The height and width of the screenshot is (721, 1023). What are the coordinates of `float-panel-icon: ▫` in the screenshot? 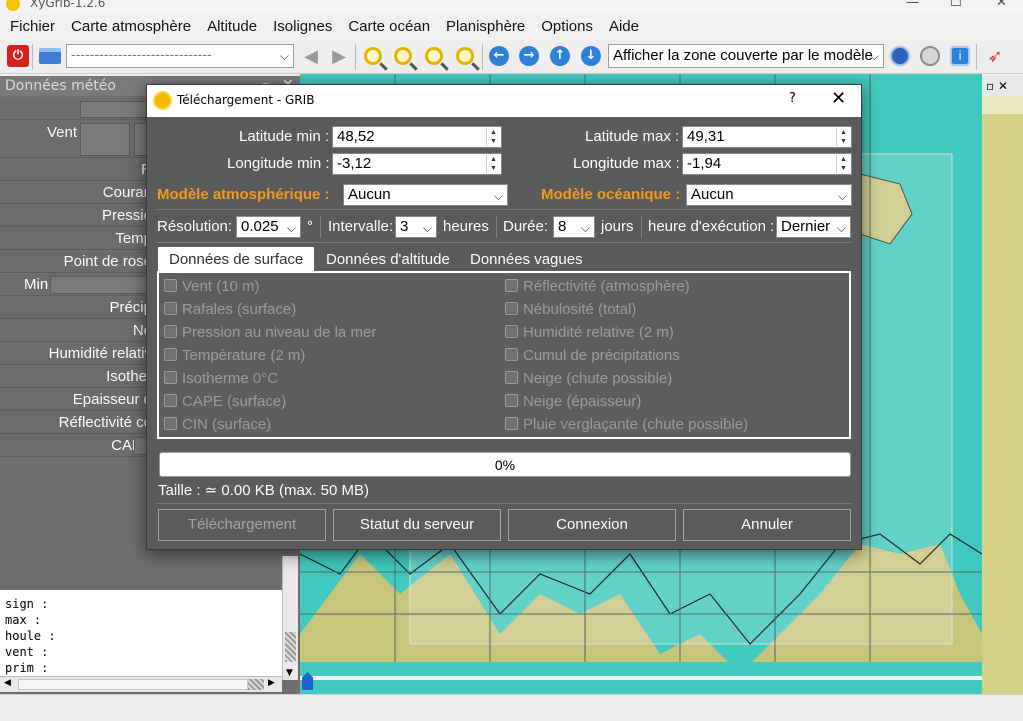 It's located at (990, 86).